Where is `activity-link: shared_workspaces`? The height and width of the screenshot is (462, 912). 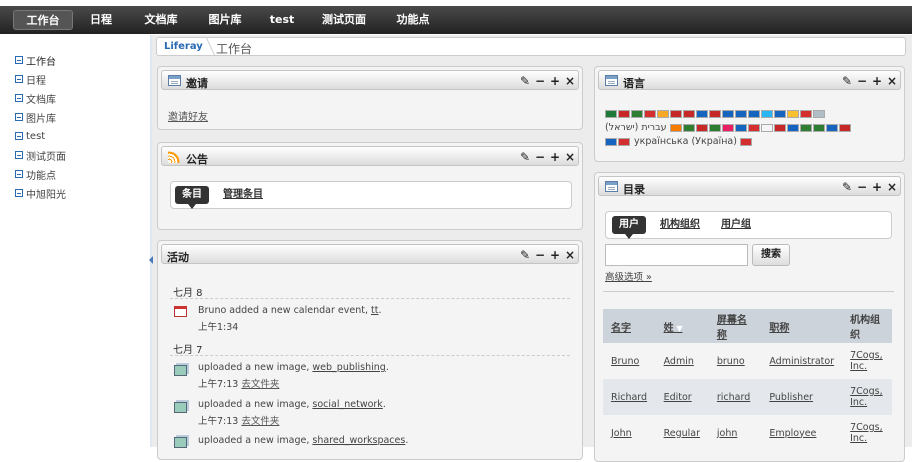 activity-link: shared_workspaces is located at coordinates (358, 440).